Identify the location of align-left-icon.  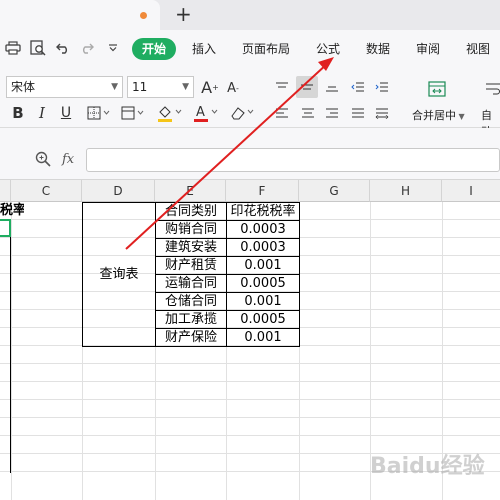
(282, 113).